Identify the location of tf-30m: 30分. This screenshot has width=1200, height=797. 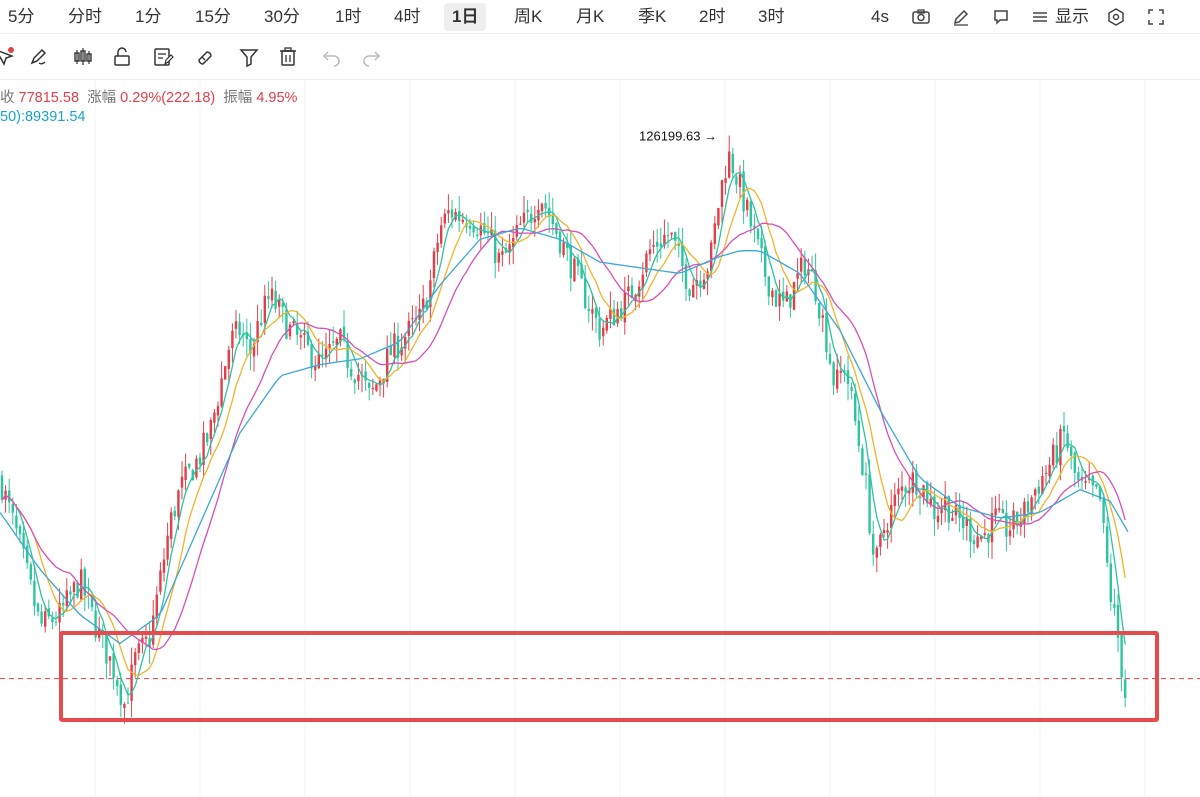
(282, 17).